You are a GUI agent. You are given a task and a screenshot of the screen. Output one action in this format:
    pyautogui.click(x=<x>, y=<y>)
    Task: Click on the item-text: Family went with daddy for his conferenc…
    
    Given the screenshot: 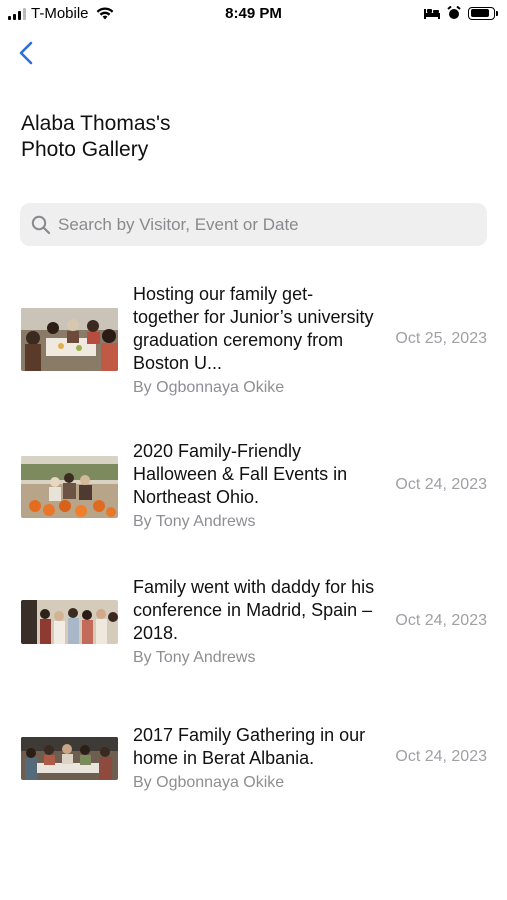 What is the action you would take?
    pyautogui.click(x=255, y=622)
    